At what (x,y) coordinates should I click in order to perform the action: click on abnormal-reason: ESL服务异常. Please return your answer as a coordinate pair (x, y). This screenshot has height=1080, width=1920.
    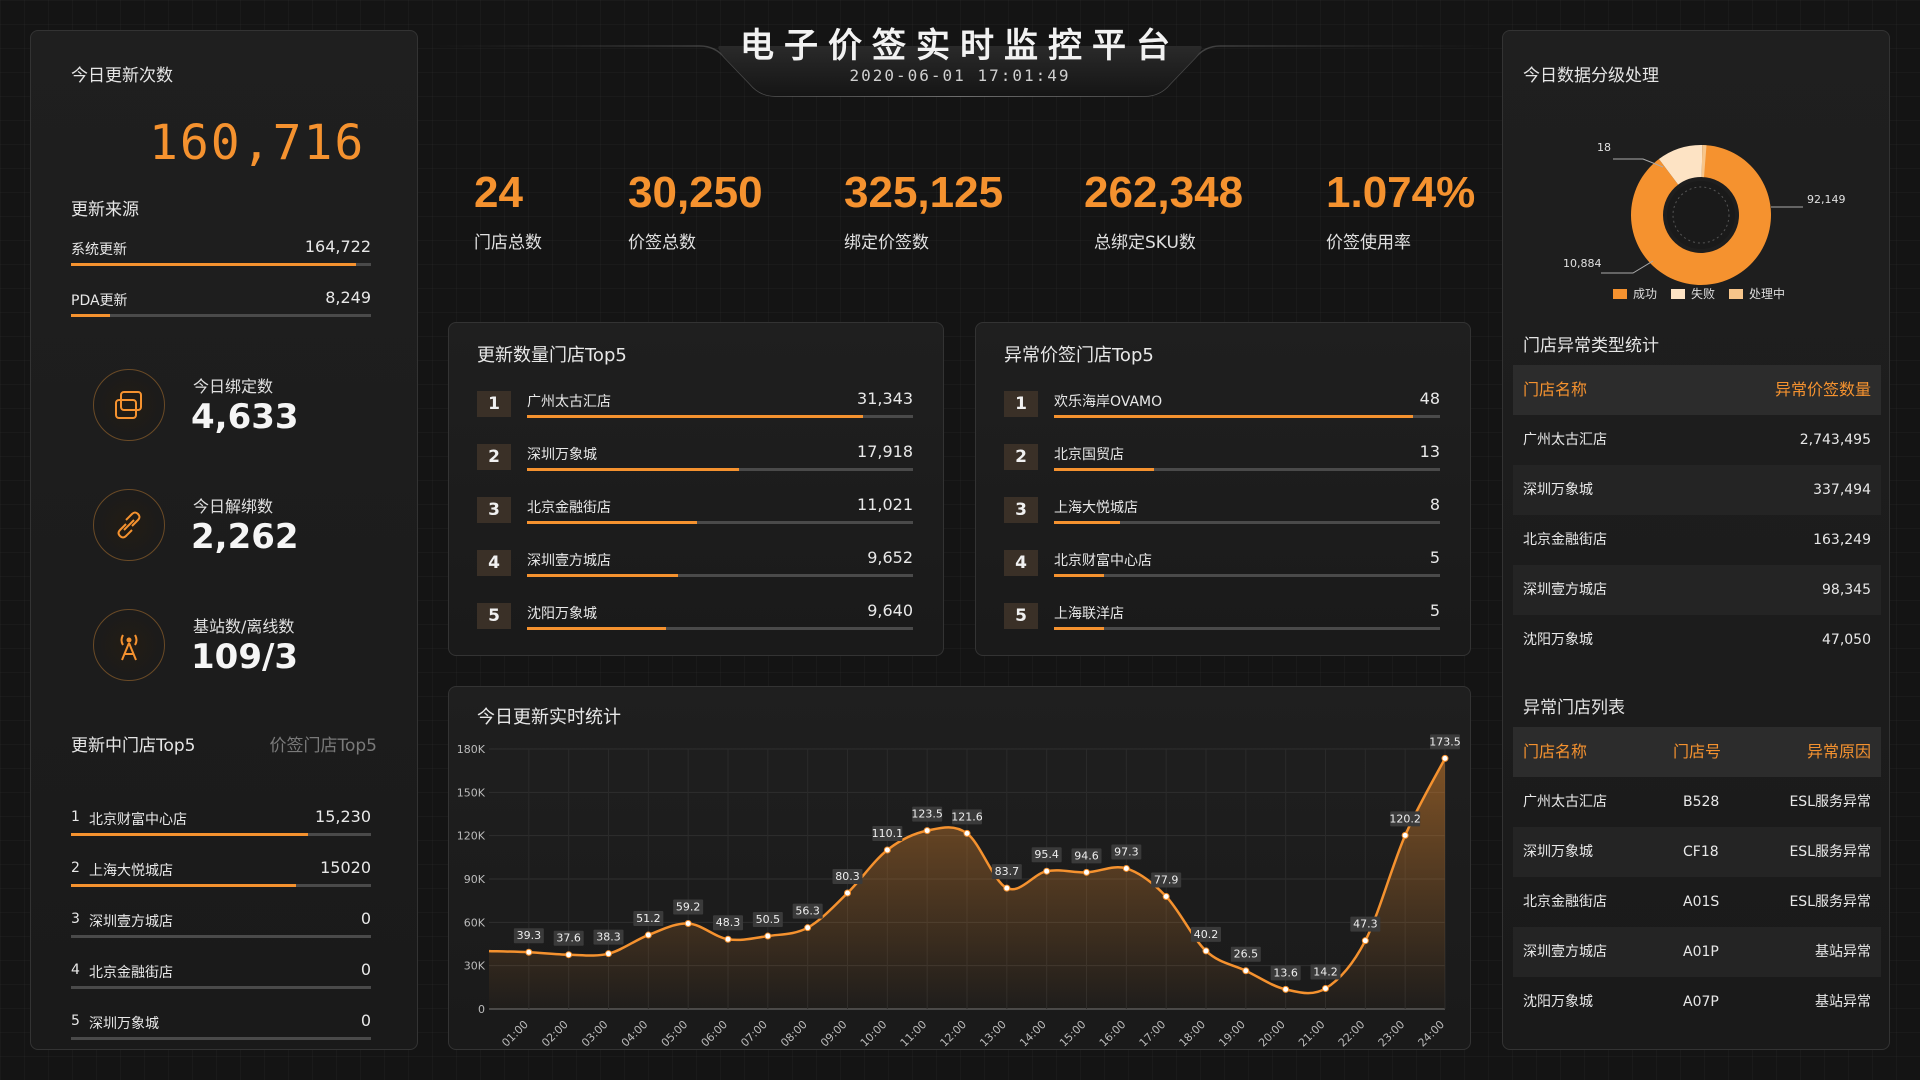
    Looking at the image, I should click on (1830, 902).